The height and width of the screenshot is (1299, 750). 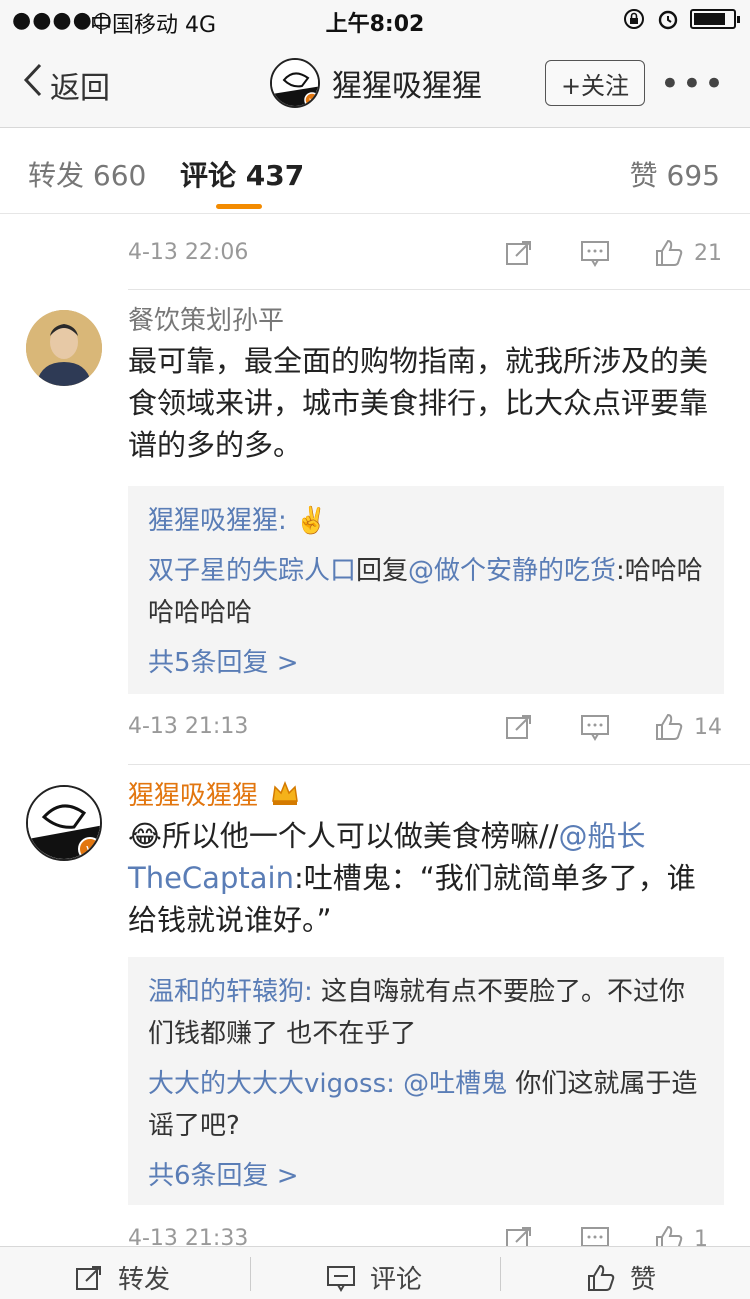 I want to click on repost-button: 转发, so click(x=122, y=1277).